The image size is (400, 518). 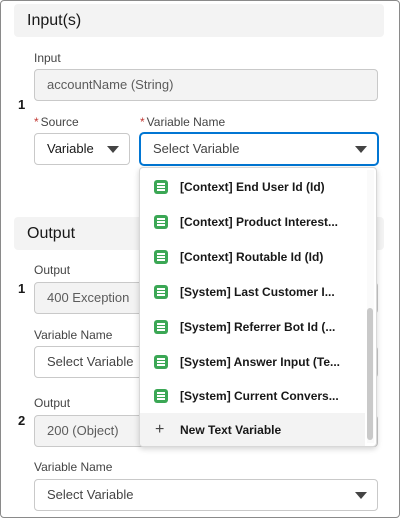 What do you see at coordinates (160, 429) in the screenshot?
I see `plus-icon: +` at bounding box center [160, 429].